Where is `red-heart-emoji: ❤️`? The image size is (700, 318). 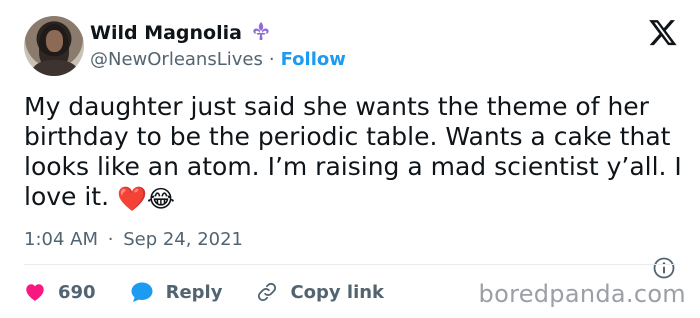
red-heart-emoji: ❤️ is located at coordinates (132, 199).